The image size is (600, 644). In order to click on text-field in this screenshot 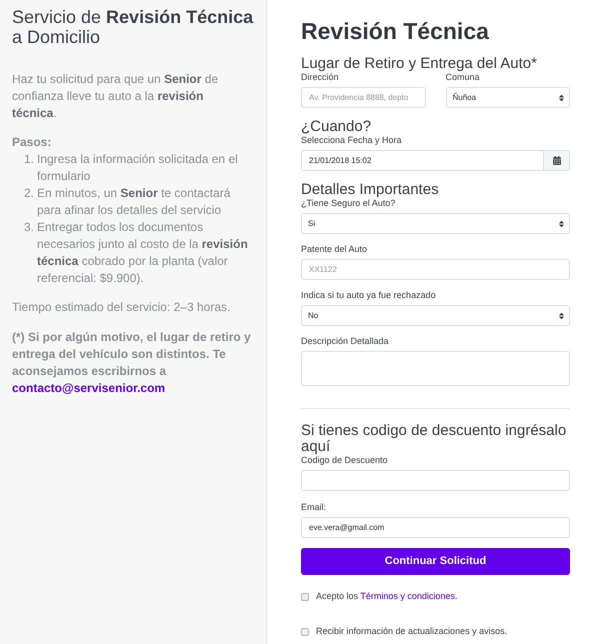, I will do `click(435, 480)`.